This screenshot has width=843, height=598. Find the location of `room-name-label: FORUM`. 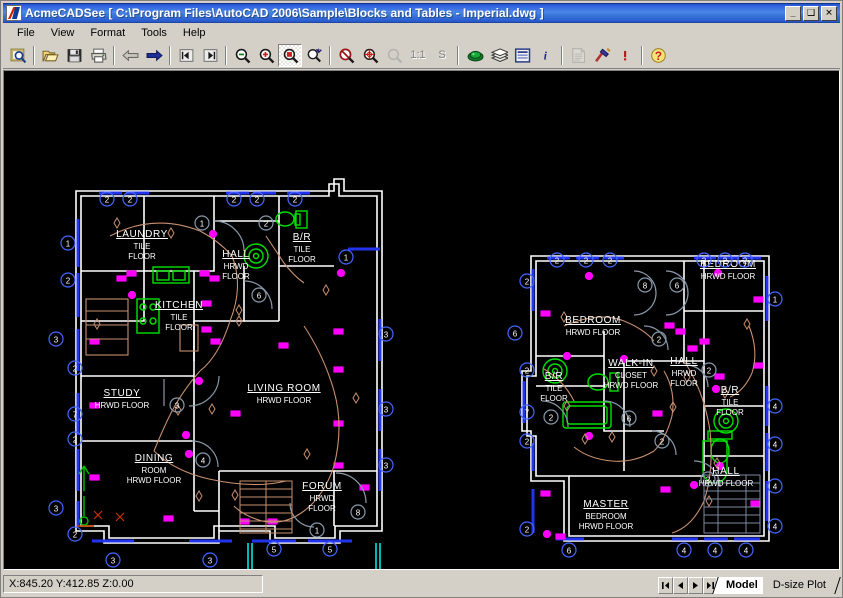

room-name-label: FORUM is located at coordinates (322, 486).